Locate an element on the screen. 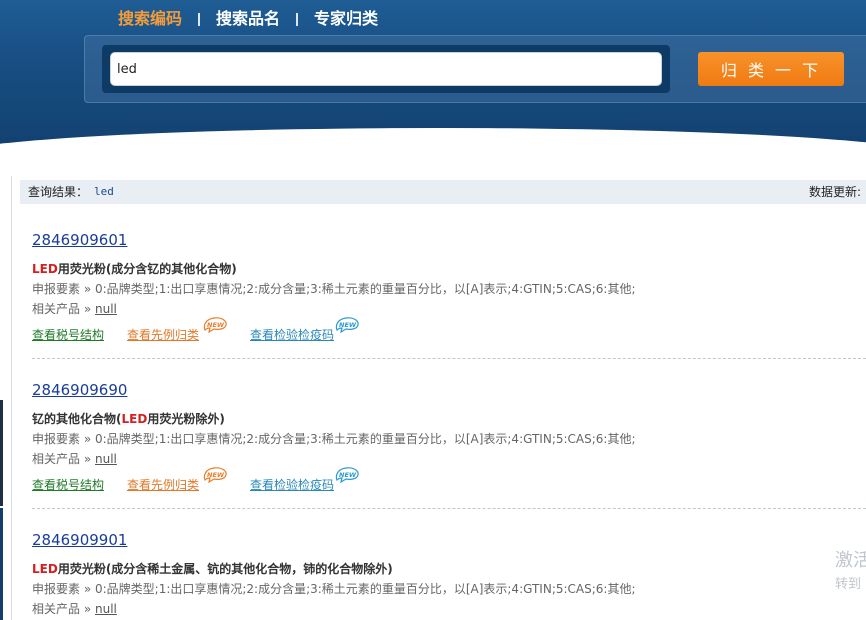  content-left-border is located at coordinates (11, 398).